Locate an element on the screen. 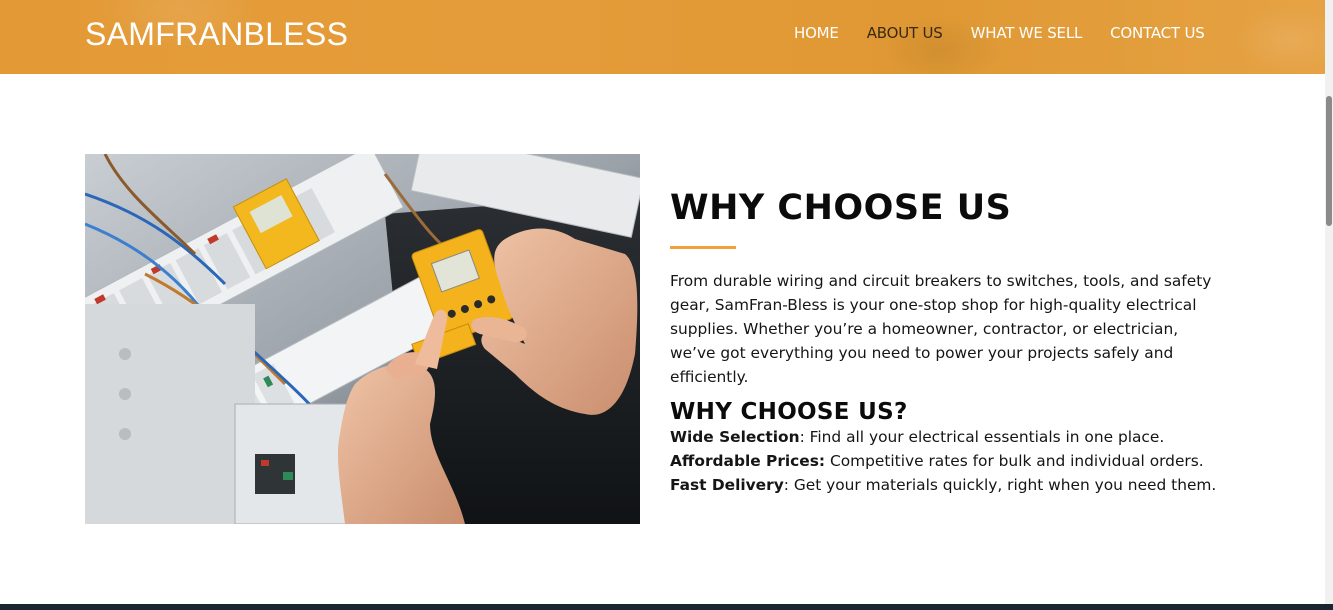  nav-about-us: ABOUT US is located at coordinates (905, 33).